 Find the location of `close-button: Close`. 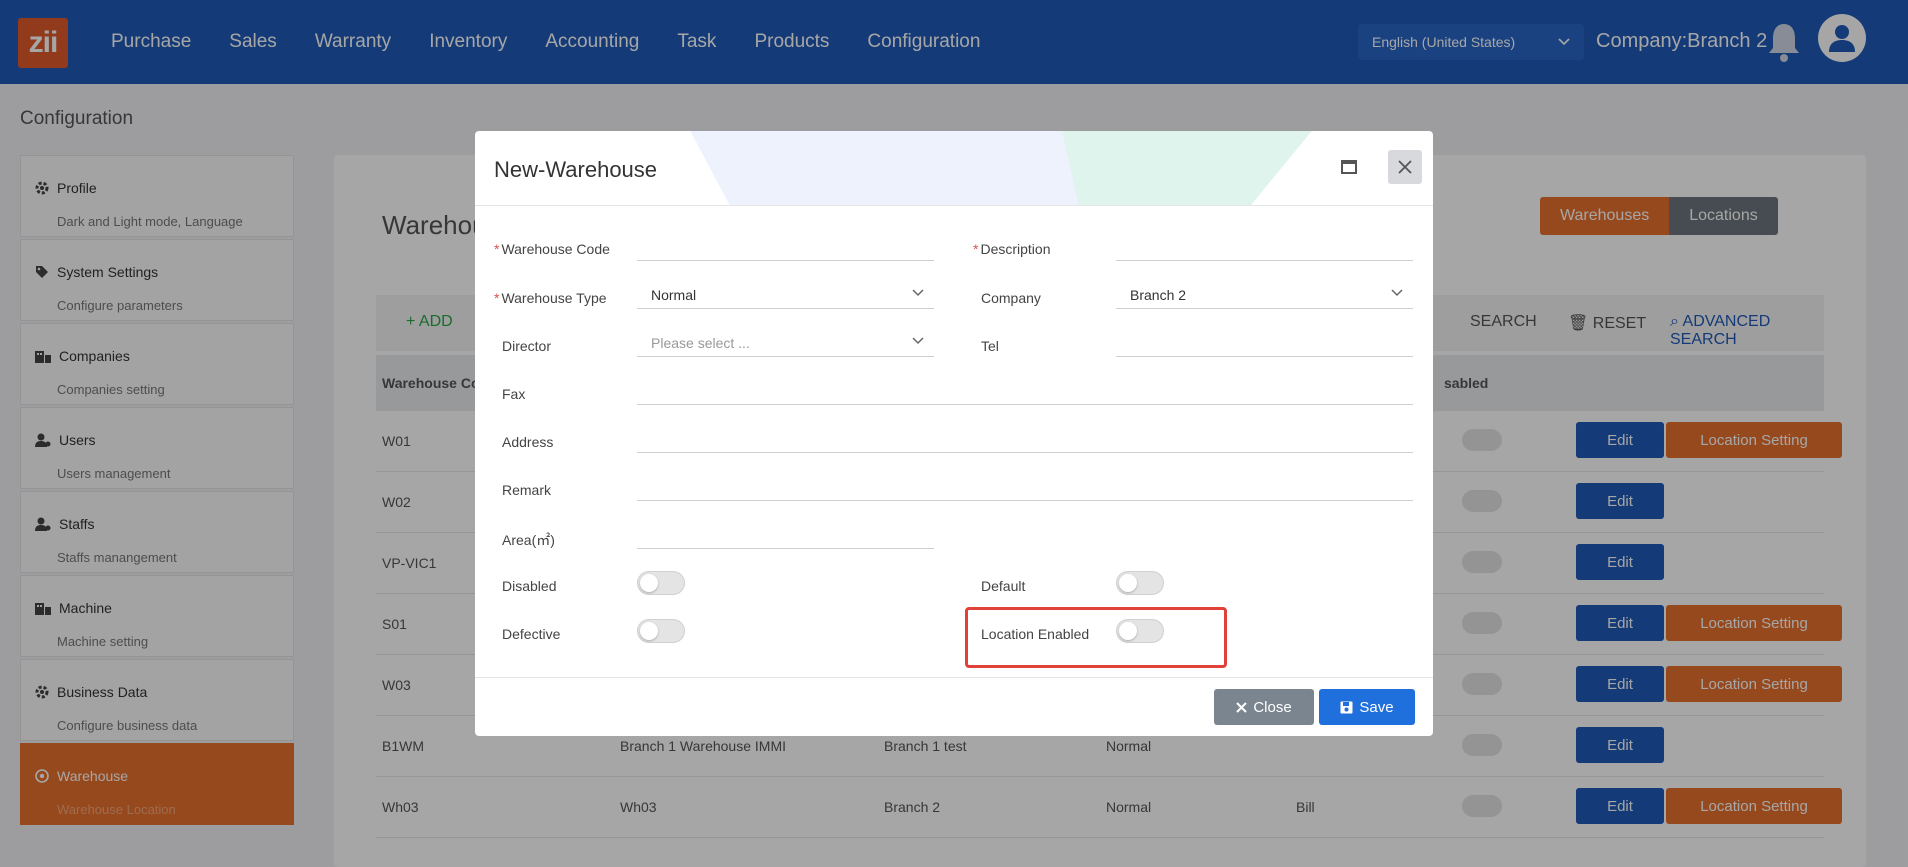

close-button: Close is located at coordinates (1264, 707).